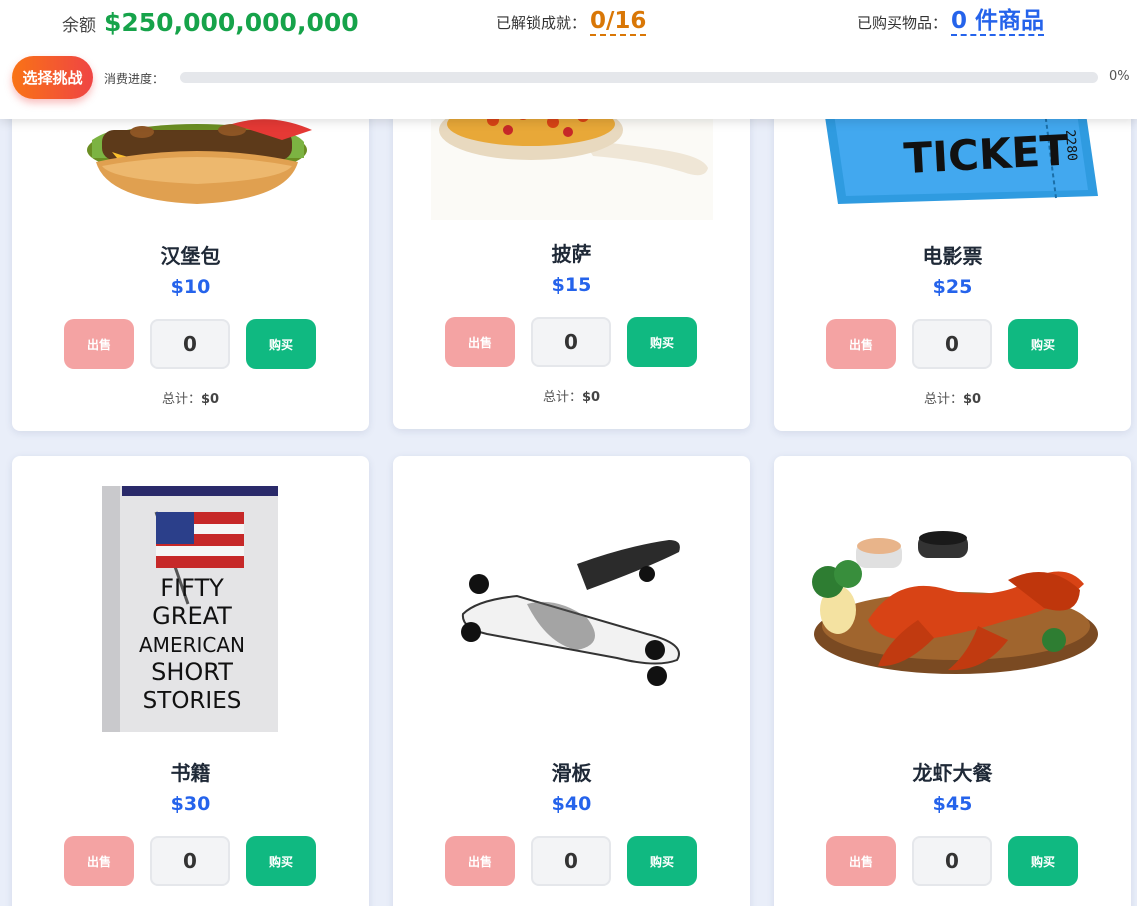 This screenshot has height=906, width=1137. I want to click on achievements-value: 0/16, so click(618, 22).